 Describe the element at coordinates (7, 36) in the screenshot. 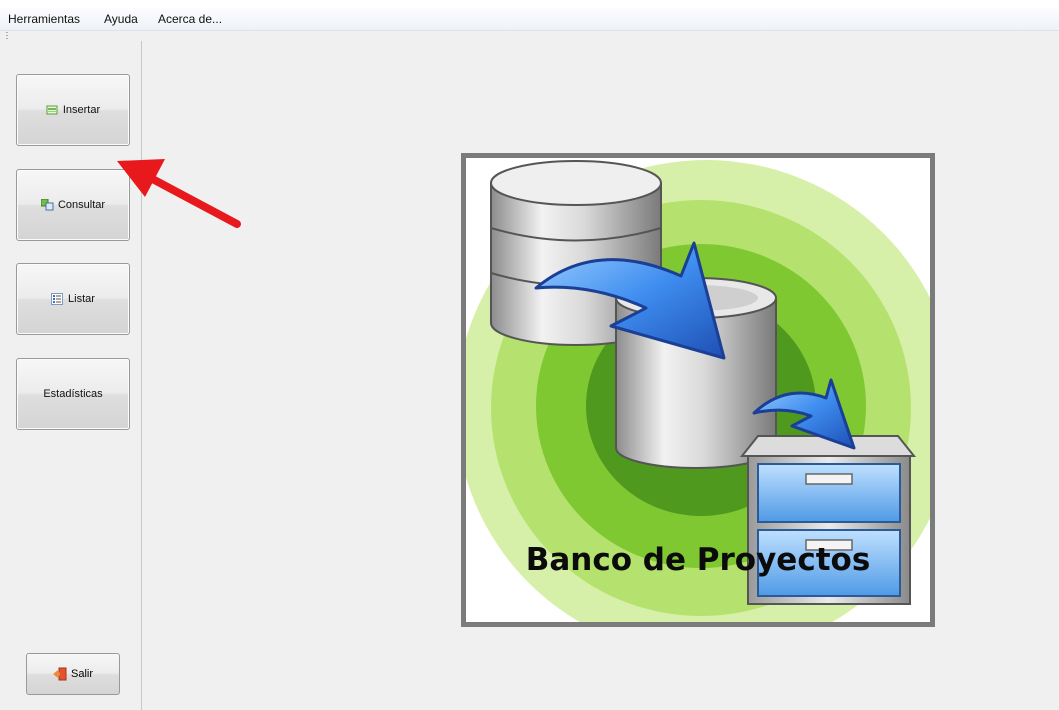

I see `toolstrip-grip` at that location.